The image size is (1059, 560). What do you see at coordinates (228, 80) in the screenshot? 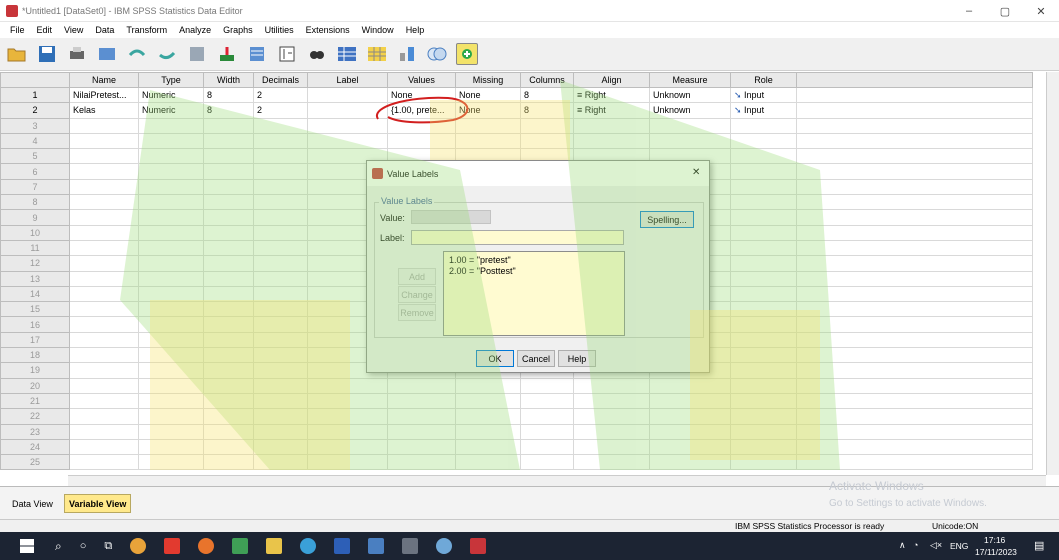
I see `column-header: Width` at bounding box center [228, 80].